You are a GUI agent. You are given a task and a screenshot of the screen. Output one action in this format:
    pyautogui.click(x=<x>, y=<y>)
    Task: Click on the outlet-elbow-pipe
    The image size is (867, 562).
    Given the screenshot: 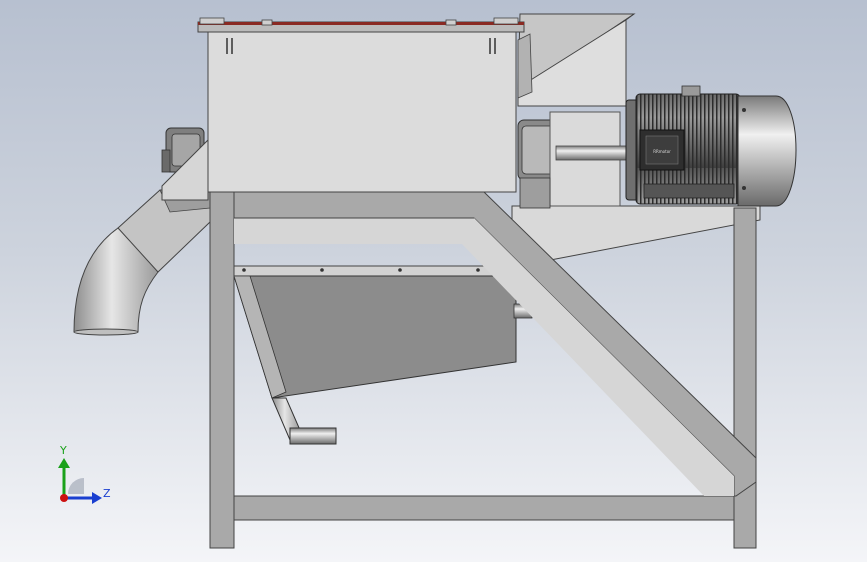 What is the action you would take?
    pyautogui.click(x=142, y=262)
    